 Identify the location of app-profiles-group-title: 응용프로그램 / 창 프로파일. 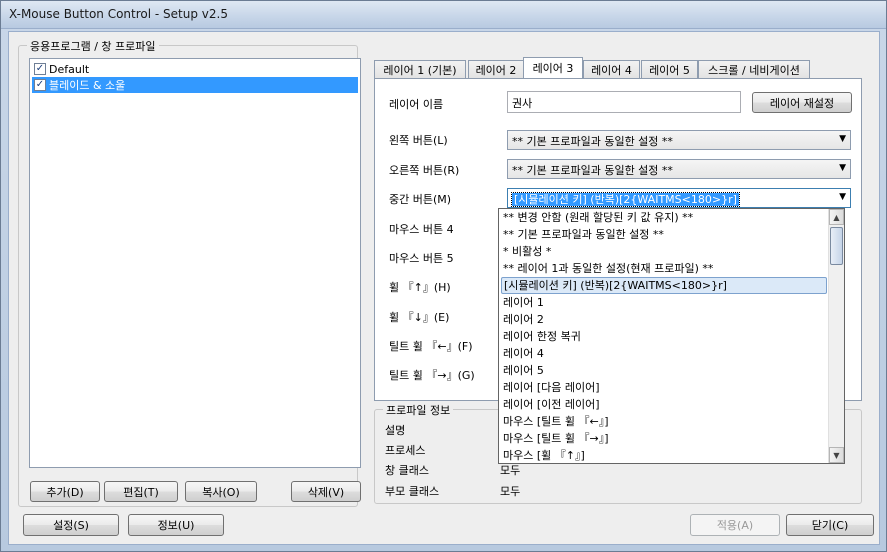
(93, 46).